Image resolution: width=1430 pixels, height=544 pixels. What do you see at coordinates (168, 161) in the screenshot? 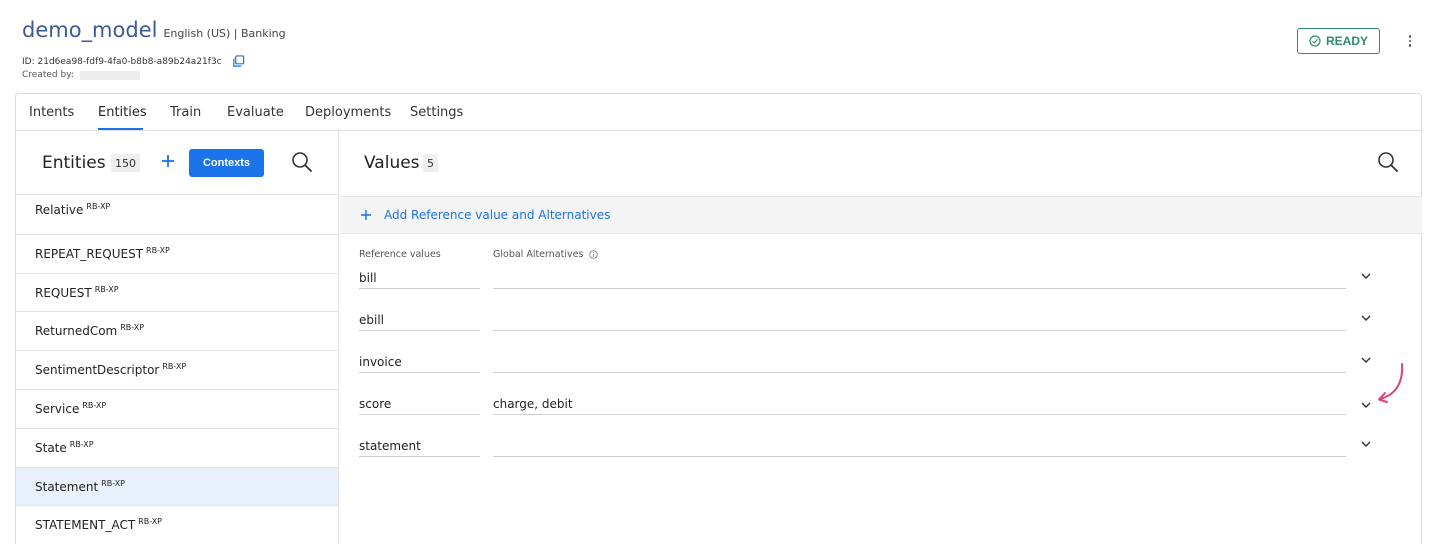
I see `add-entity-plus-icon` at bounding box center [168, 161].